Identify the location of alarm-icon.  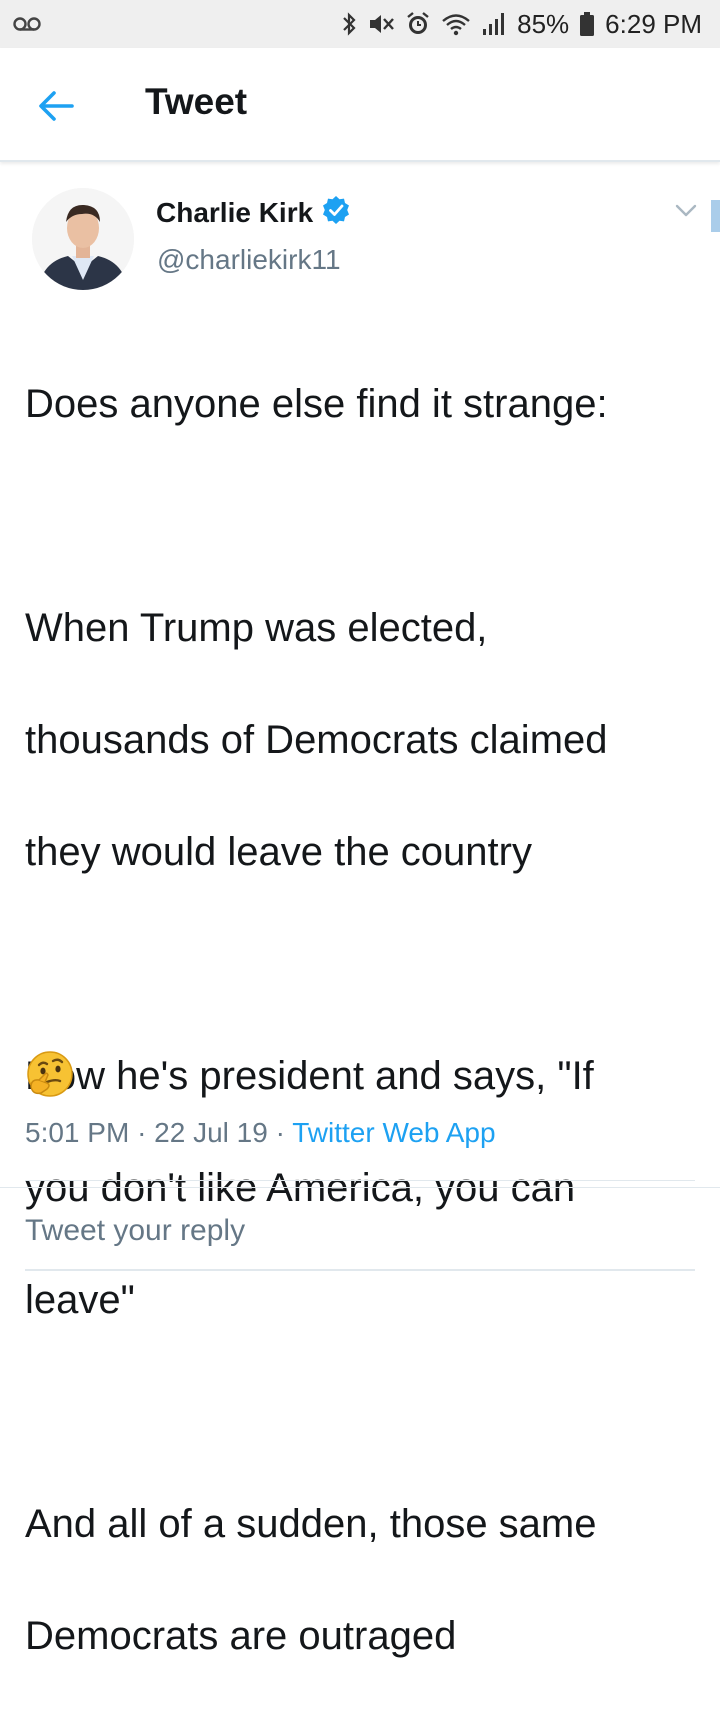
(418, 24).